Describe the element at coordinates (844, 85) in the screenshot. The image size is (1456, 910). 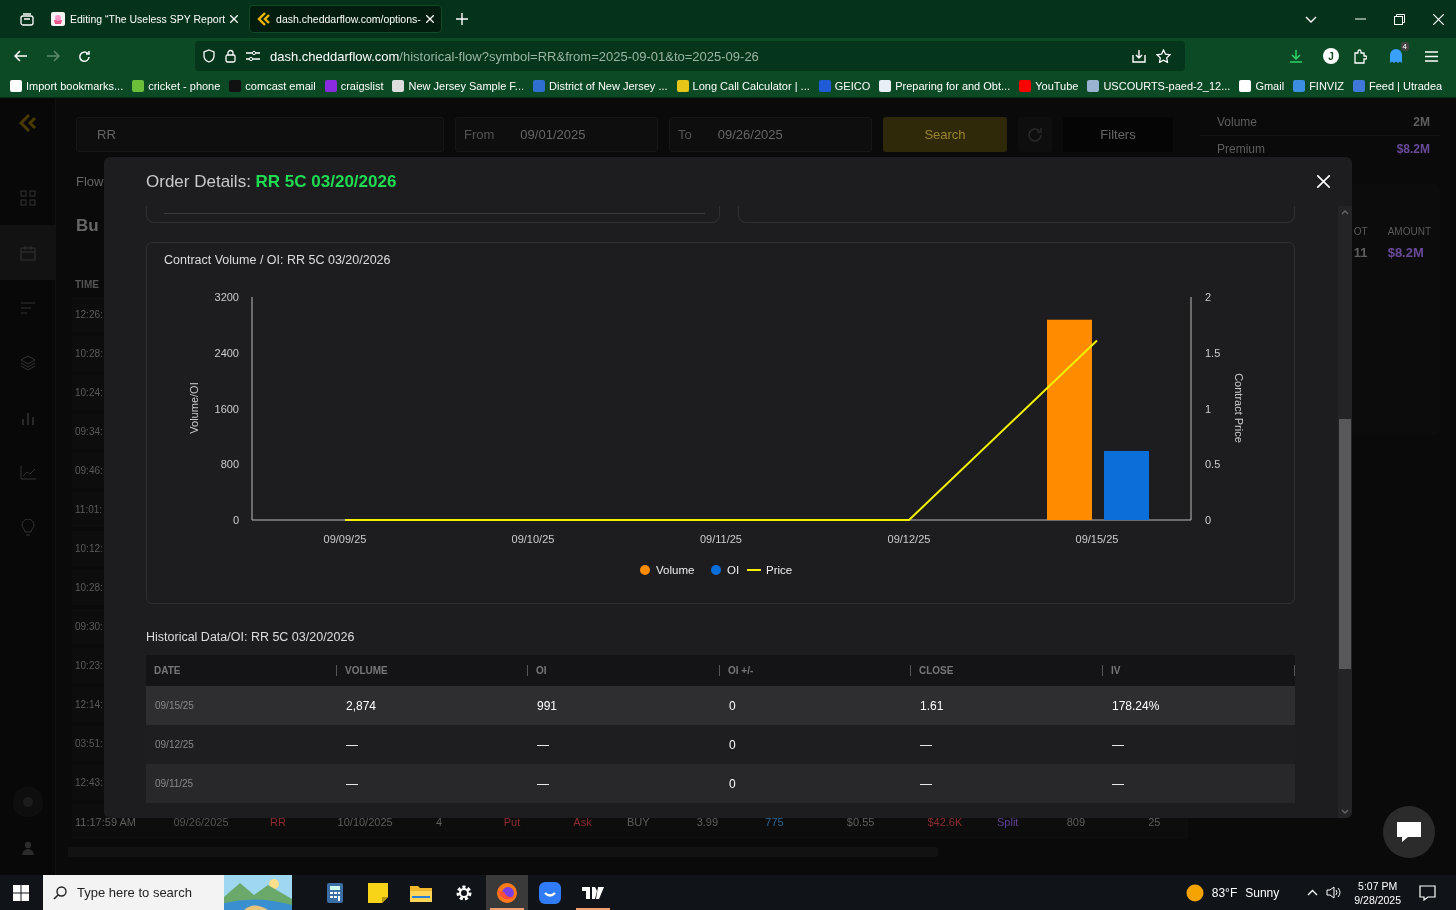
I see `bookmark: GEICO` at that location.